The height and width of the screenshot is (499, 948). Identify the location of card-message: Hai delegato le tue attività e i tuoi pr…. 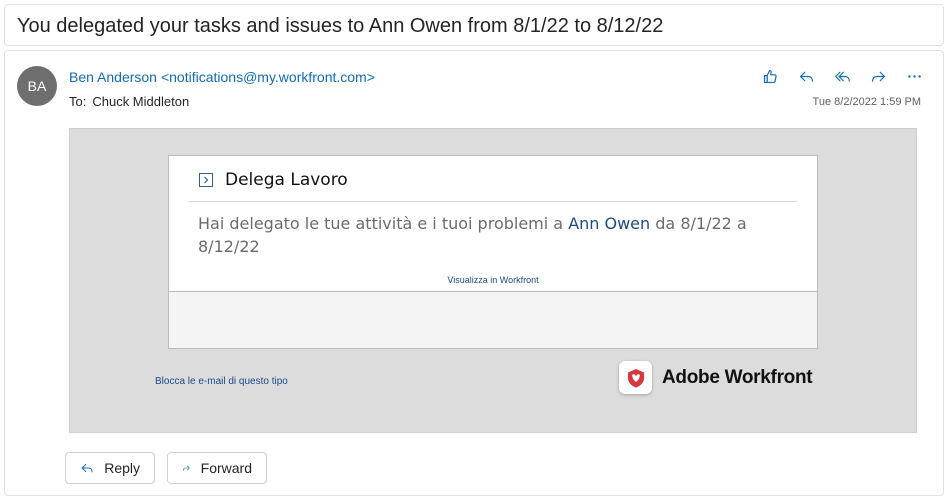
(498, 235).